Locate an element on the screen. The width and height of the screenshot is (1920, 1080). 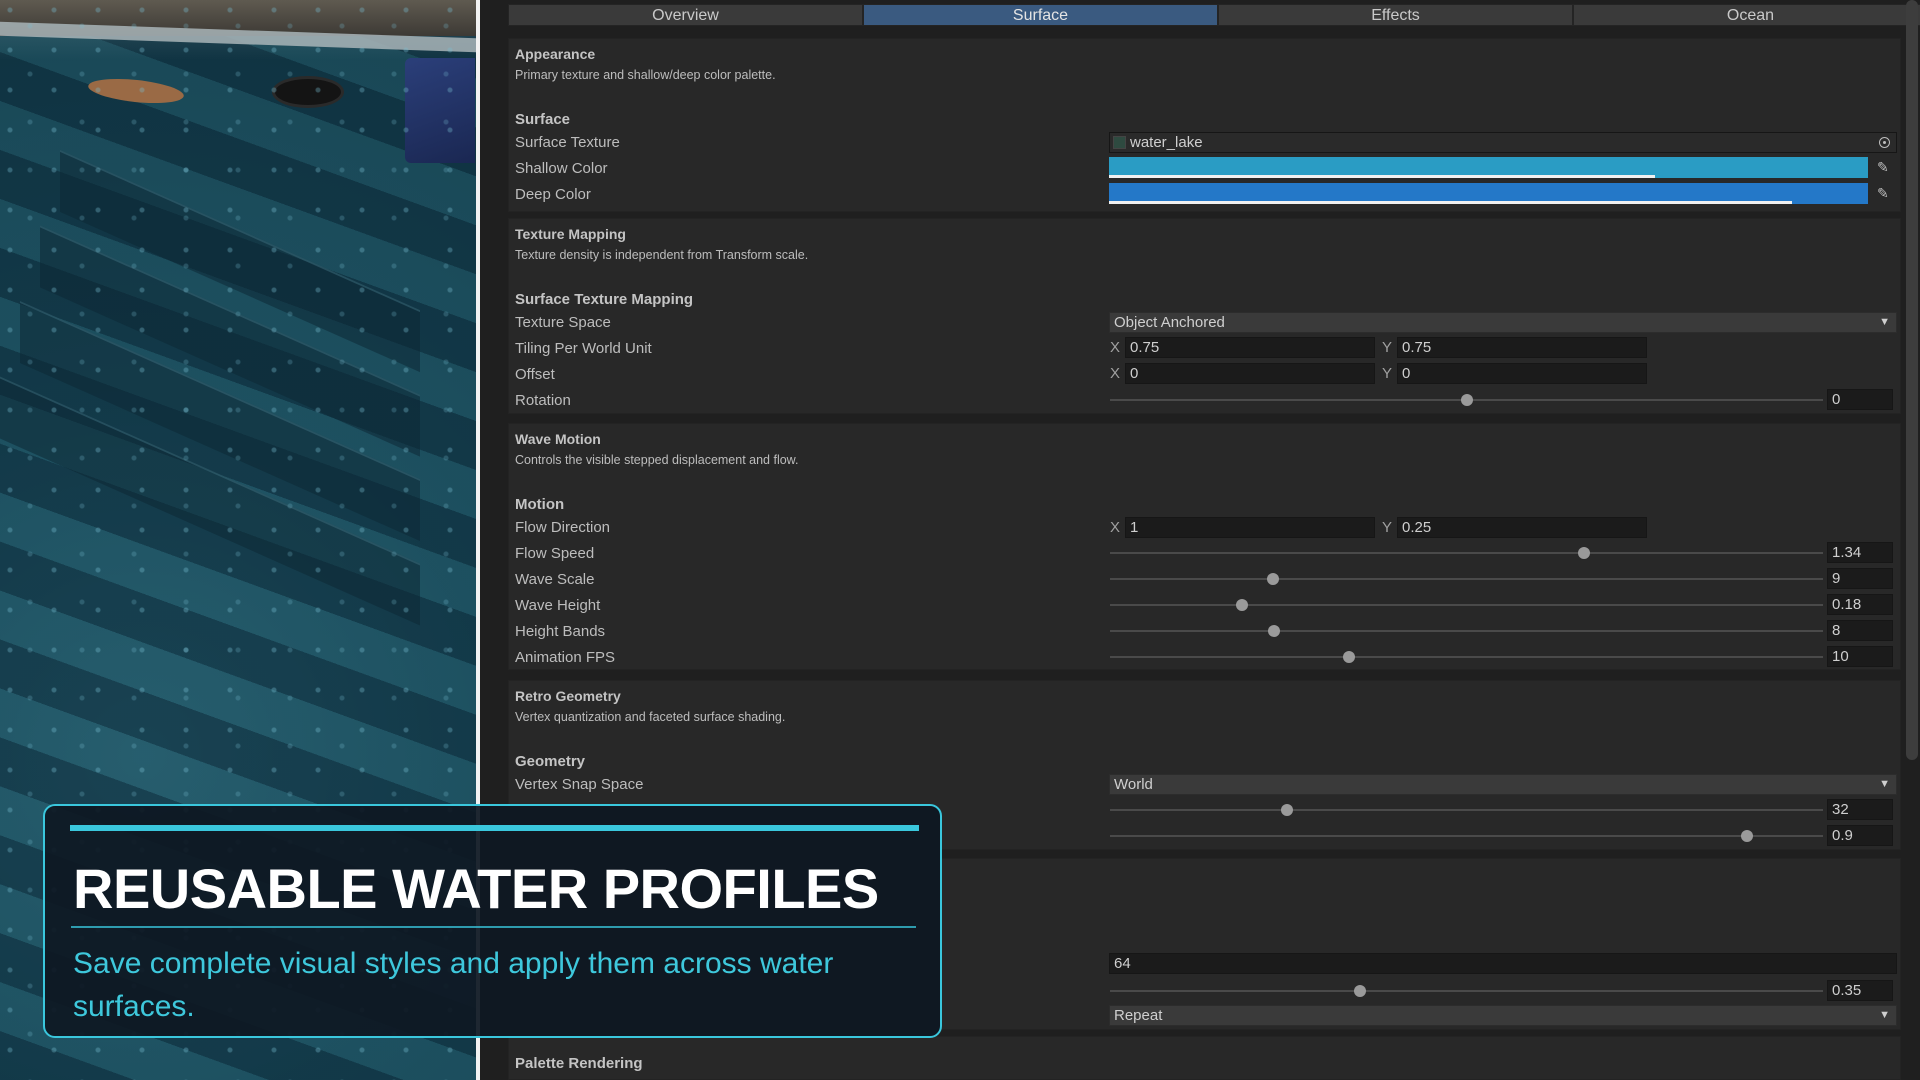
wave-height-value: 0.18 is located at coordinates (1860, 604).